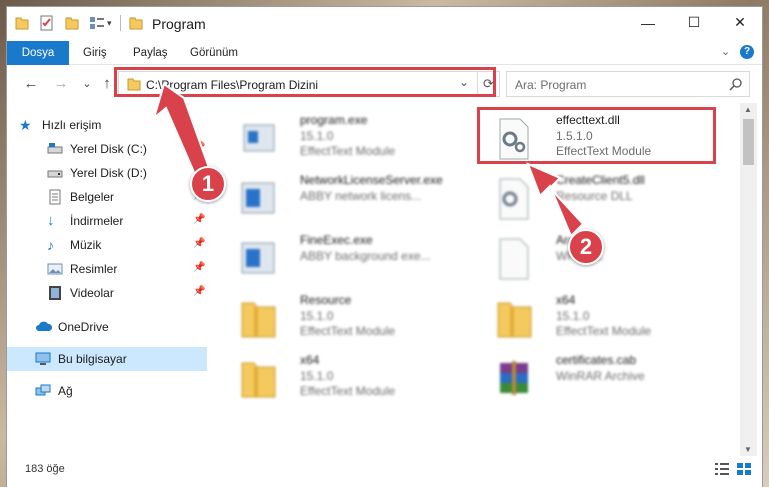  I want to click on step-1-badge: 1, so click(208, 184).